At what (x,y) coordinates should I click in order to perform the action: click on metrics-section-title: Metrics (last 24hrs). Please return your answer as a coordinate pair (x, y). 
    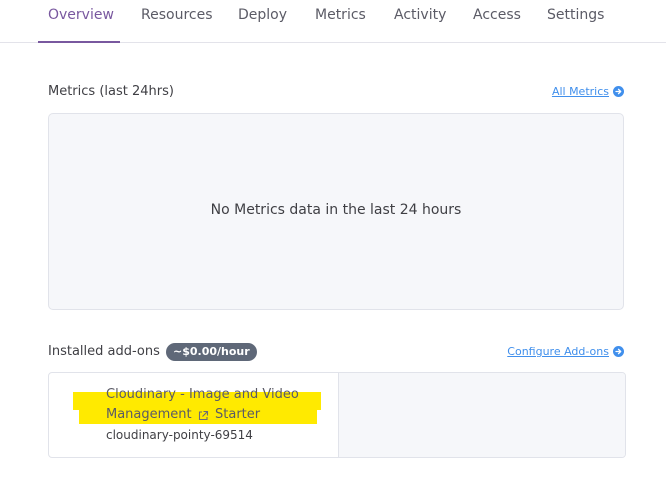
    Looking at the image, I should click on (111, 91).